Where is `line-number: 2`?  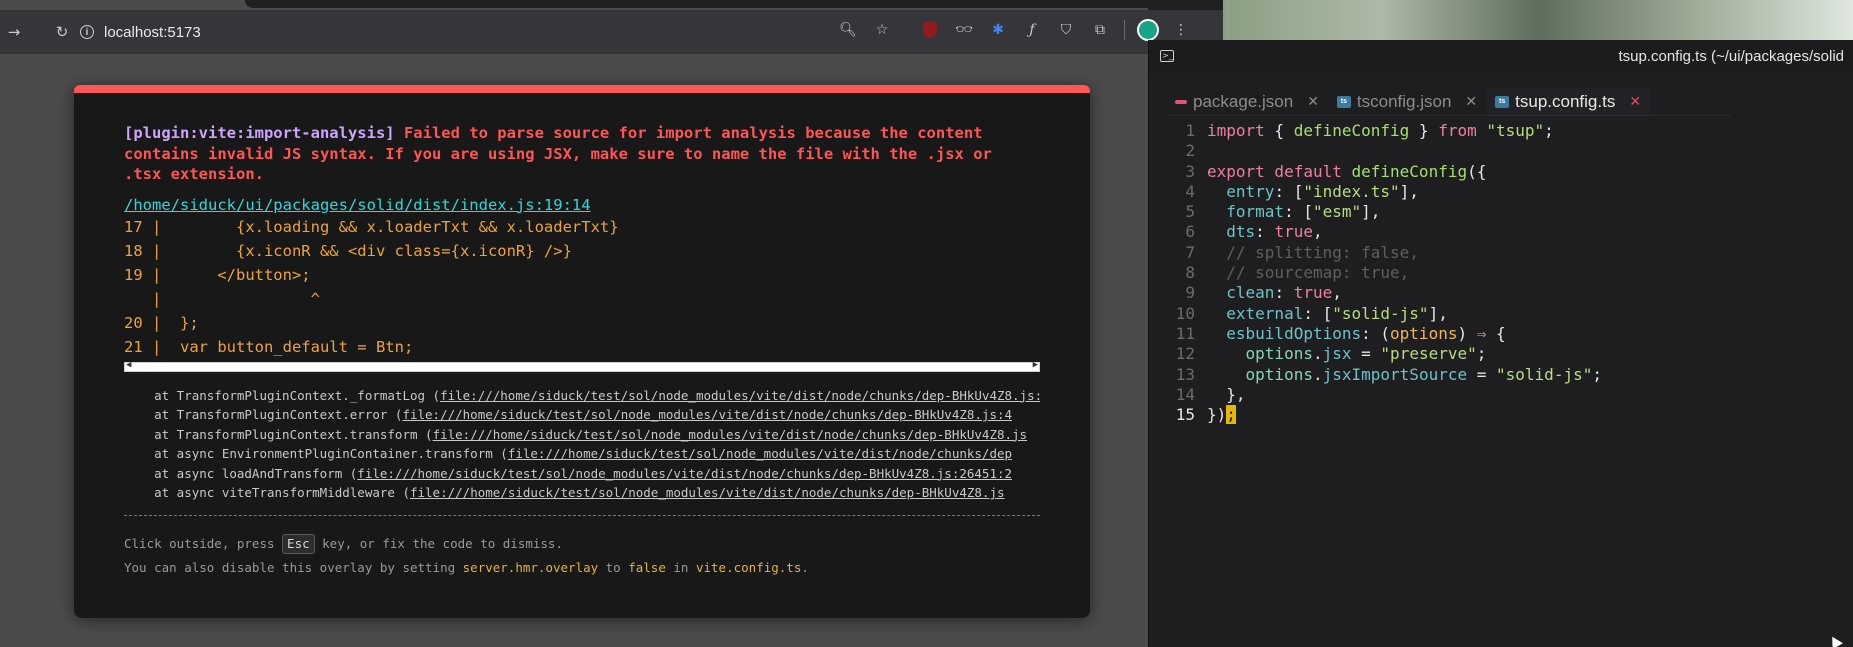 line-number: 2 is located at coordinates (1190, 151).